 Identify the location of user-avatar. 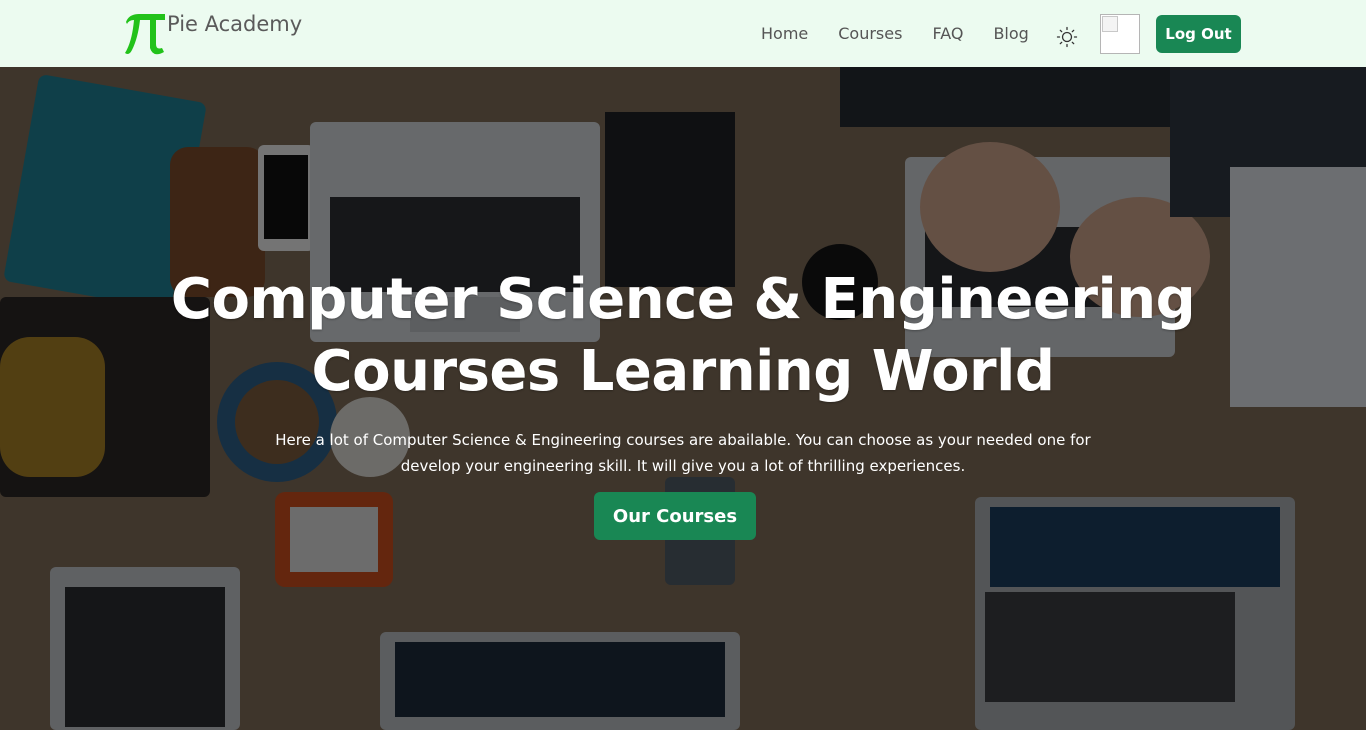
(1120, 34).